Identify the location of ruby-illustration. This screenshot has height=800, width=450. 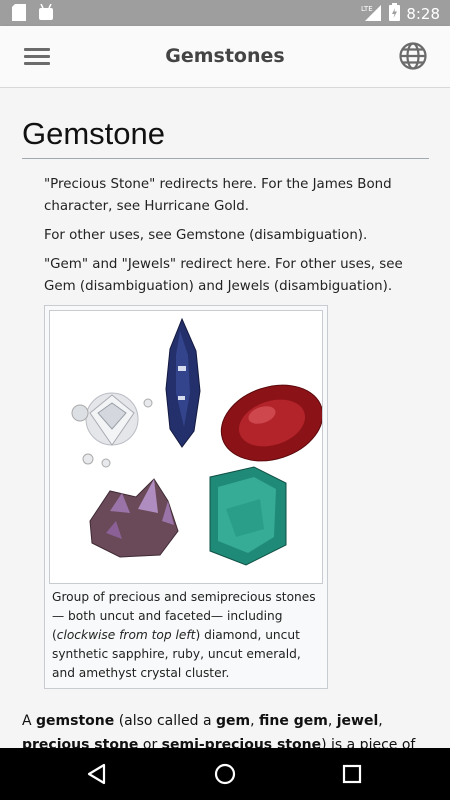
(271, 423).